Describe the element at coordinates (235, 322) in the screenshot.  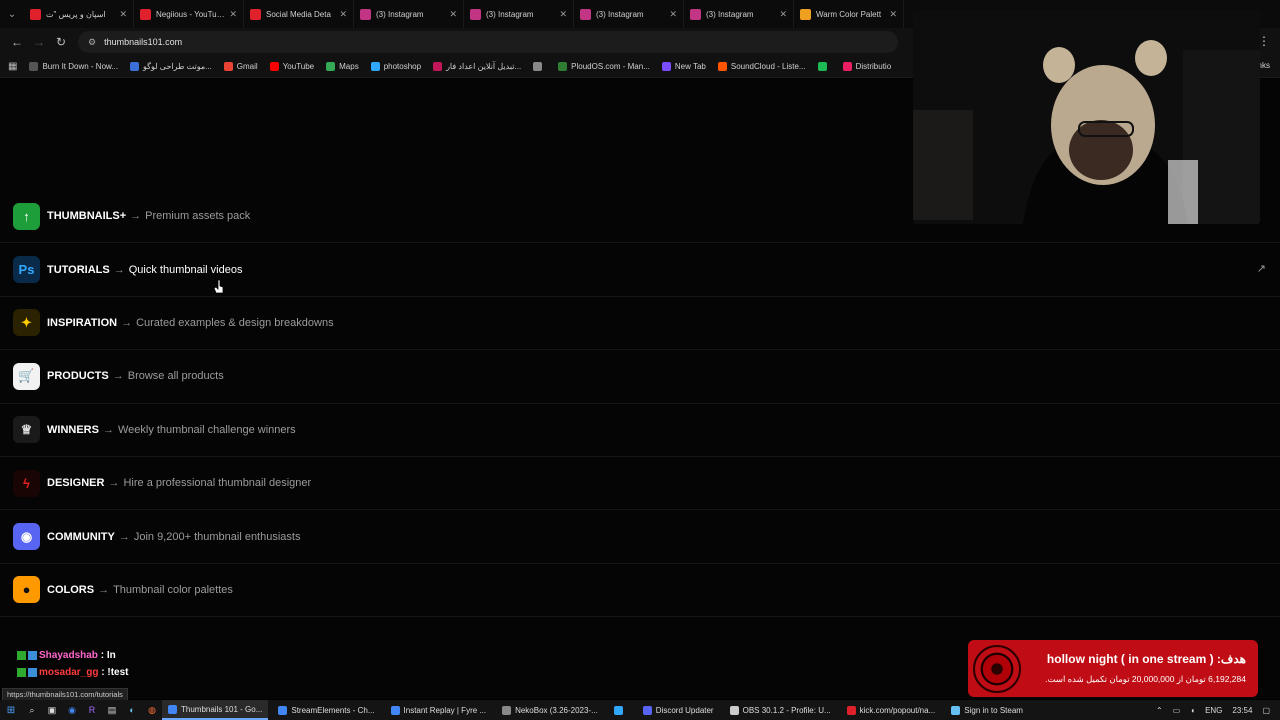
I see `nav-item-description: Curated examples & design breakdowns` at that location.